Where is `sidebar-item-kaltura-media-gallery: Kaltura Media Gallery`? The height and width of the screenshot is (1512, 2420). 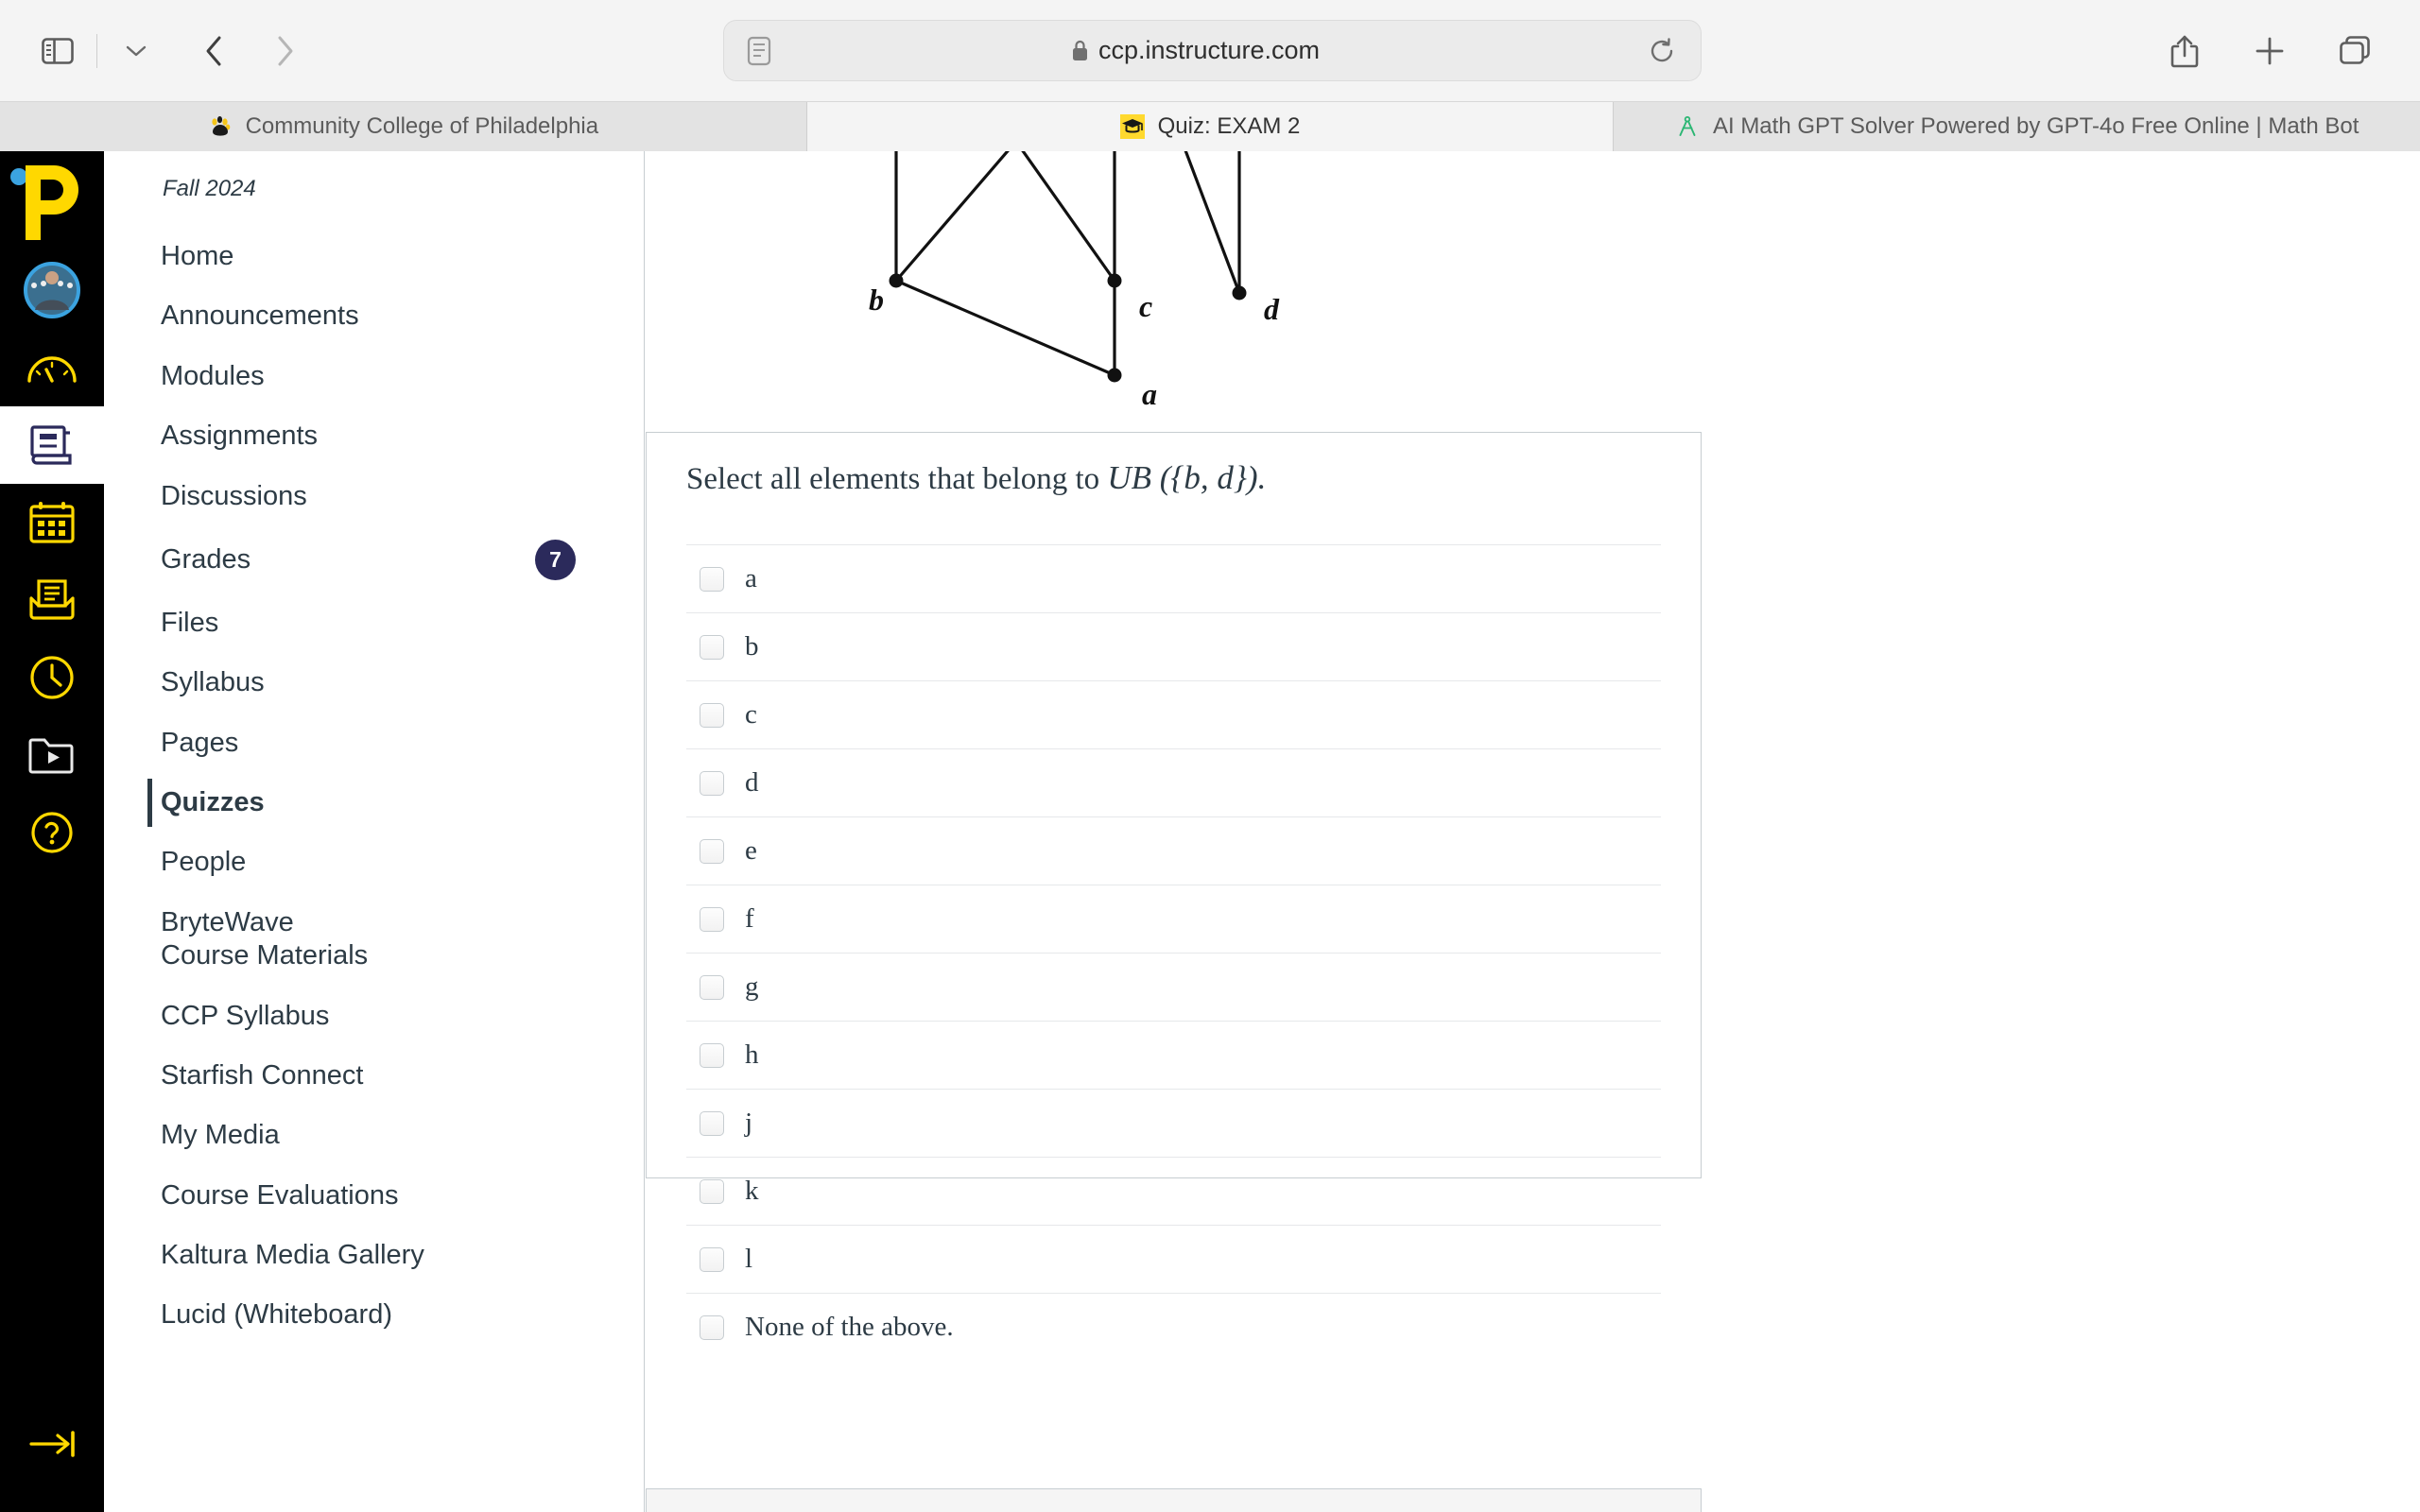 sidebar-item-kaltura-media-gallery: Kaltura Media Gallery is located at coordinates (374, 1255).